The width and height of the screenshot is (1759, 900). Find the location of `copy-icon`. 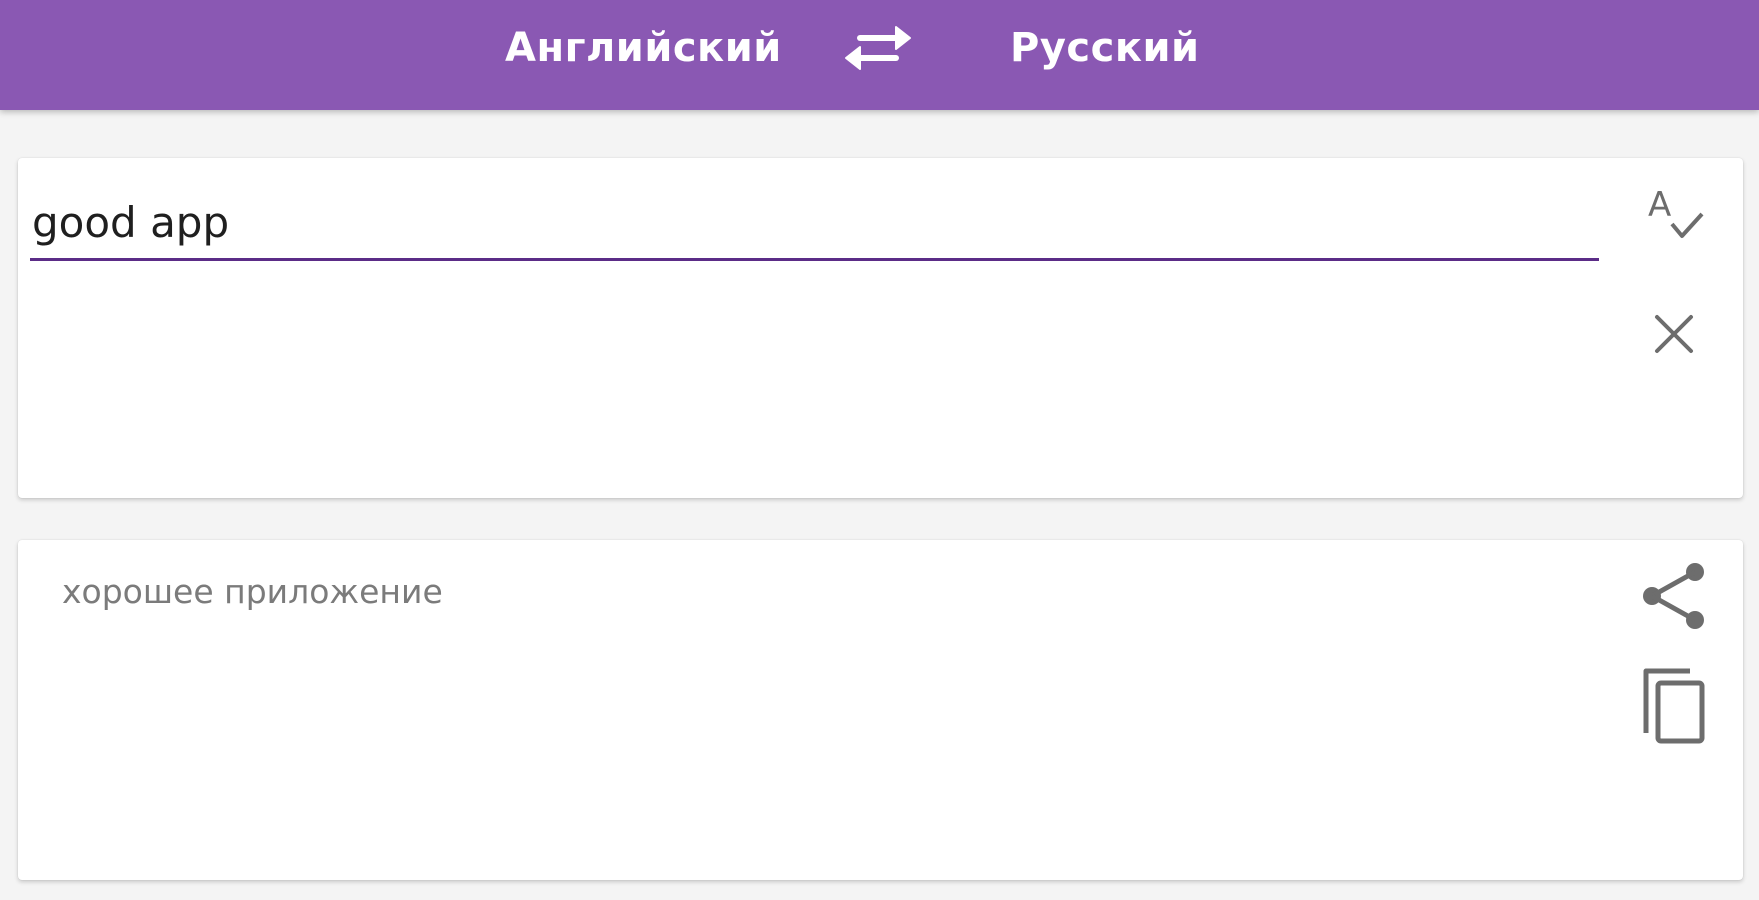

copy-icon is located at coordinates (1674, 706).